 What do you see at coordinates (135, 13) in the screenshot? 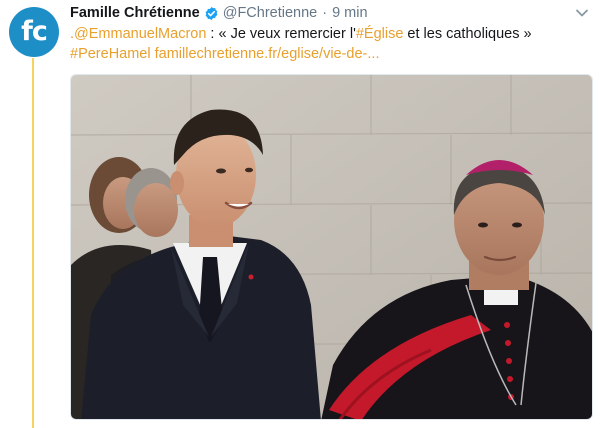
I see `display-name: Famille Chrétienne` at bounding box center [135, 13].